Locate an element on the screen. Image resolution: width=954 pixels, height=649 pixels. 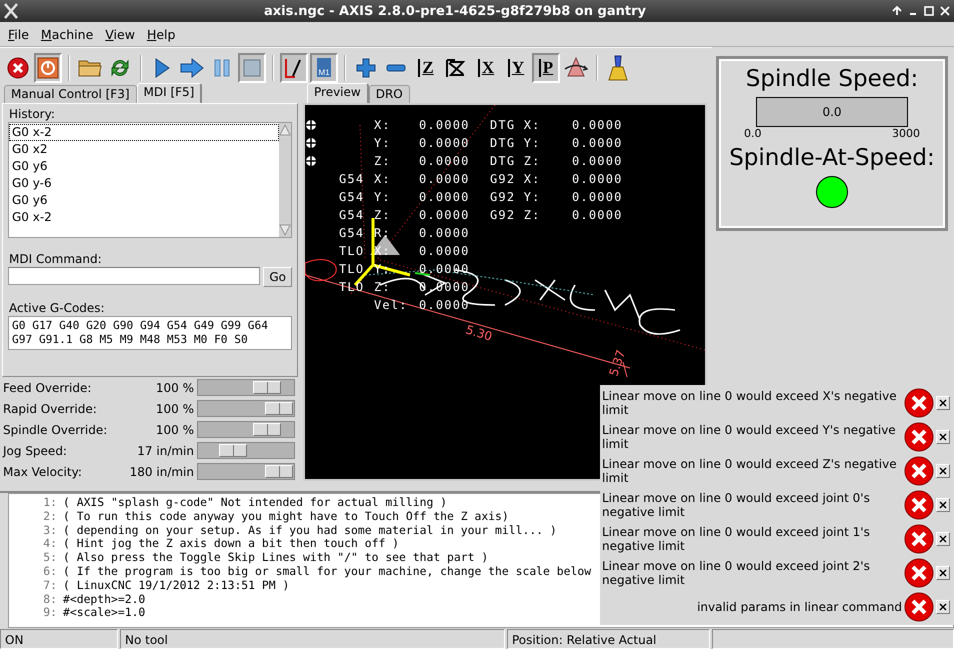
stop-sign-icon is located at coordinates (18, 67).